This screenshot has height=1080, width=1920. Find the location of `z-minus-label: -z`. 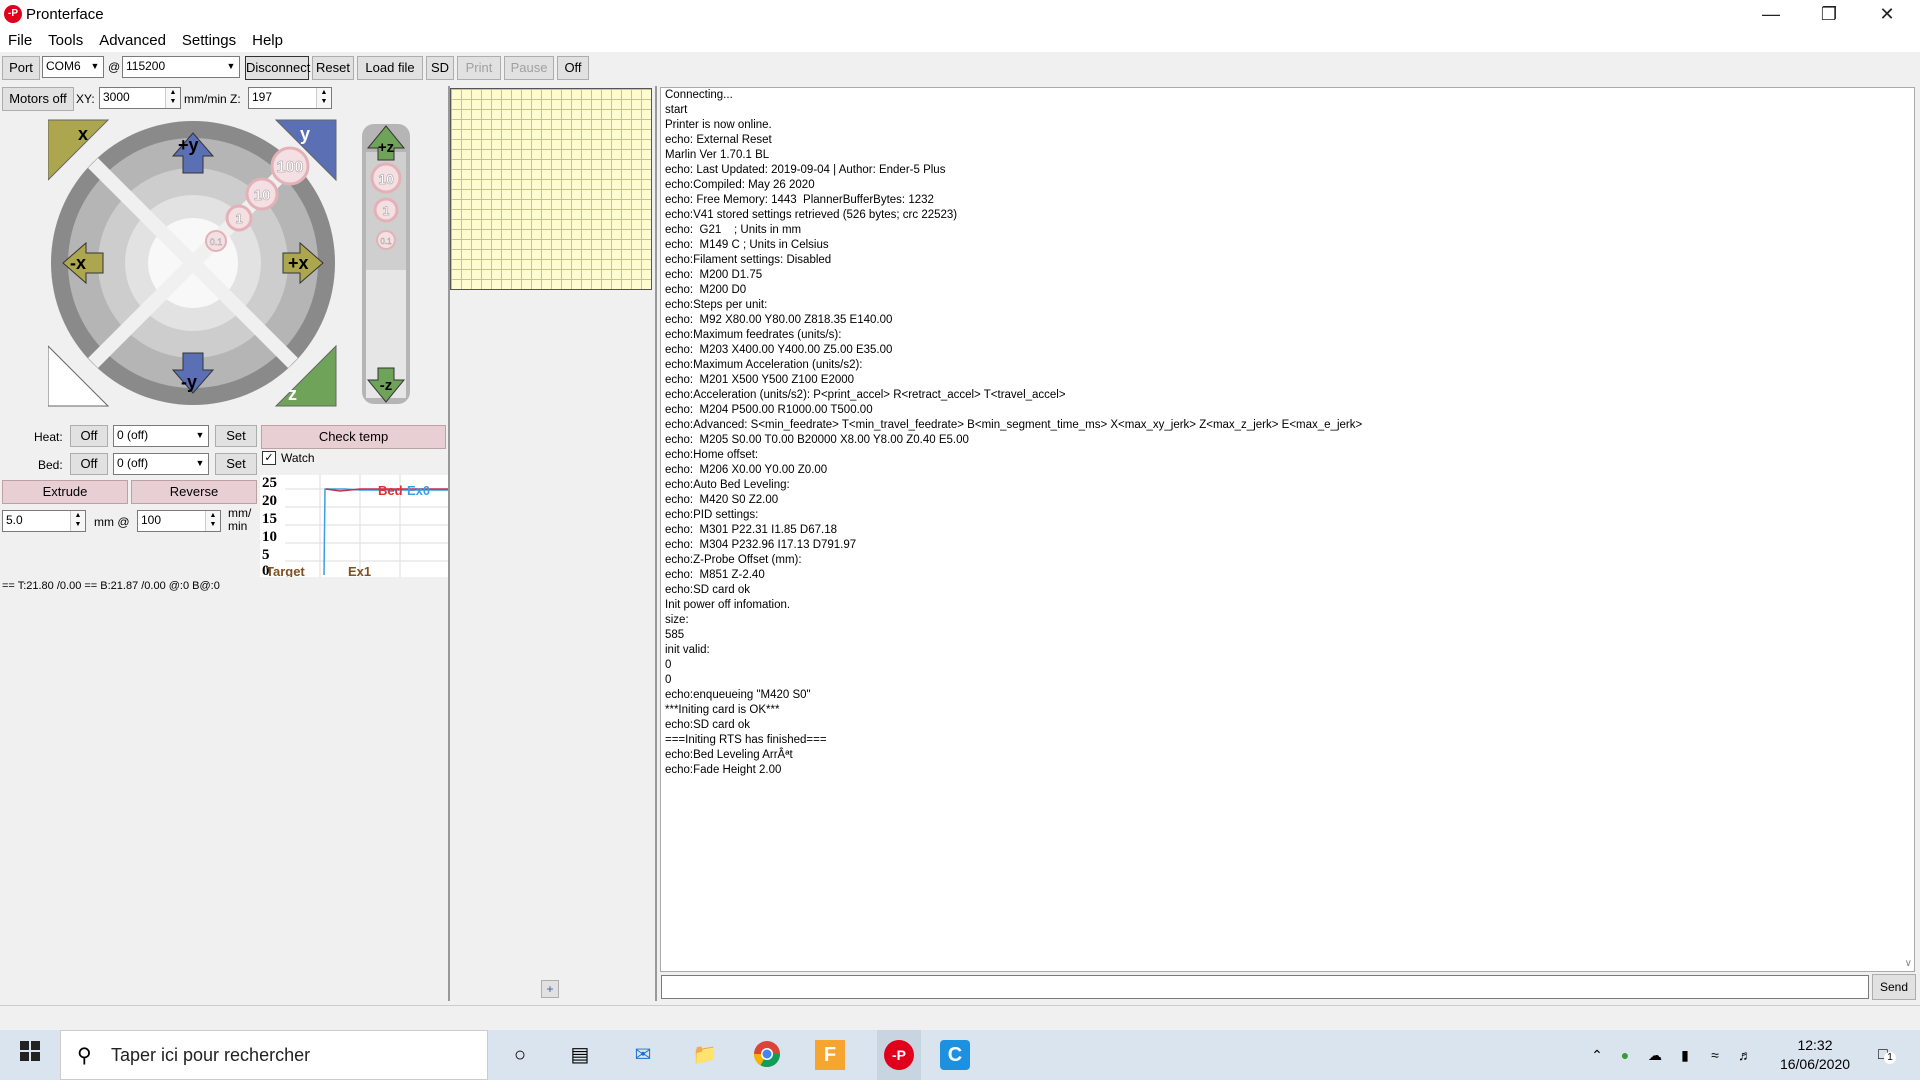

z-minus-label: -z is located at coordinates (386, 385).